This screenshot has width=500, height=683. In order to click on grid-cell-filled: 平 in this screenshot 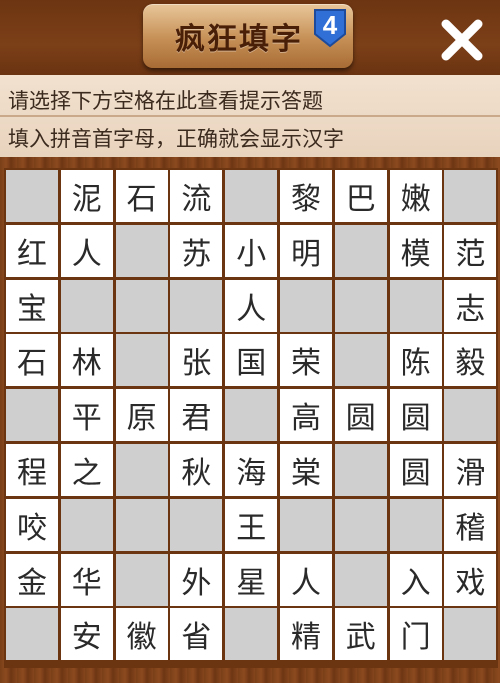, I will do `click(86, 415)`.